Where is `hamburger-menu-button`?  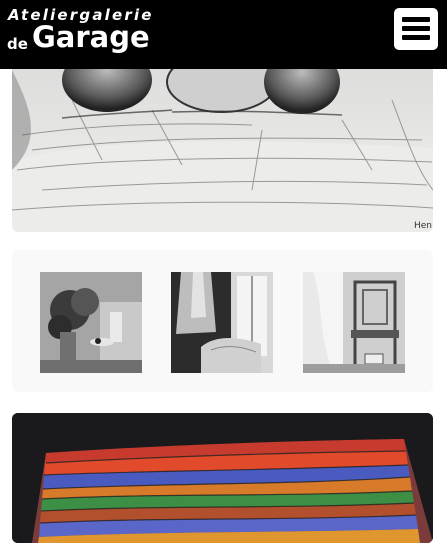
hamburger-menu-button is located at coordinates (416, 29).